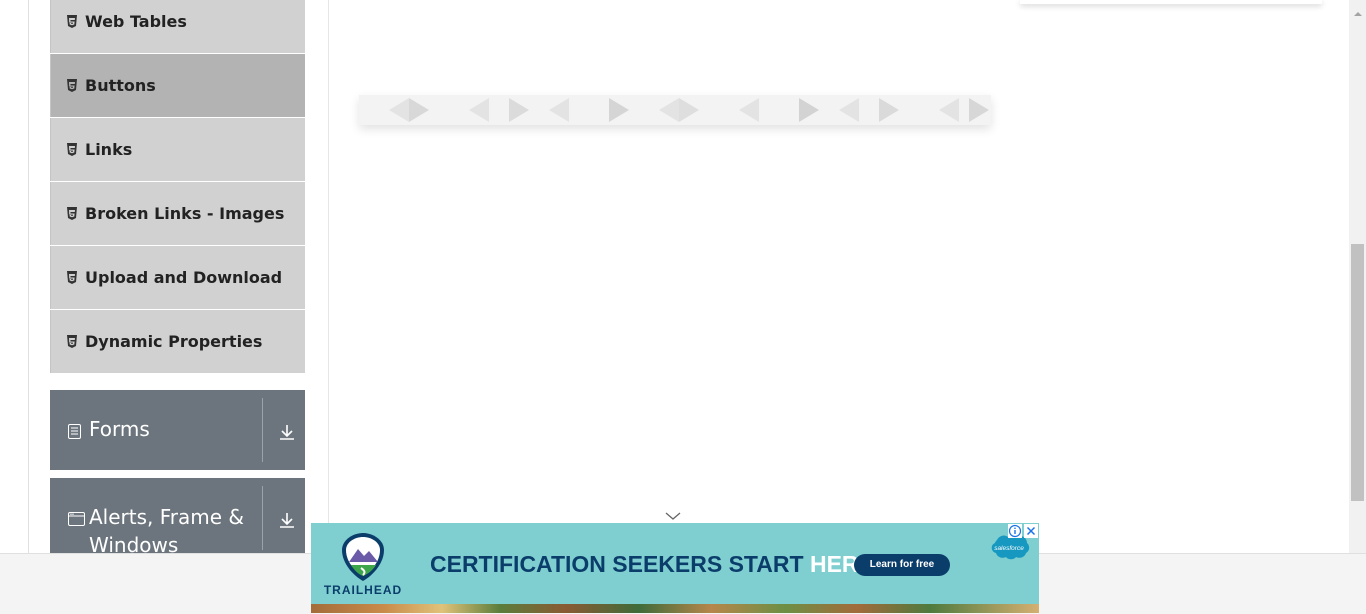  I want to click on close-icon, so click(1031, 531).